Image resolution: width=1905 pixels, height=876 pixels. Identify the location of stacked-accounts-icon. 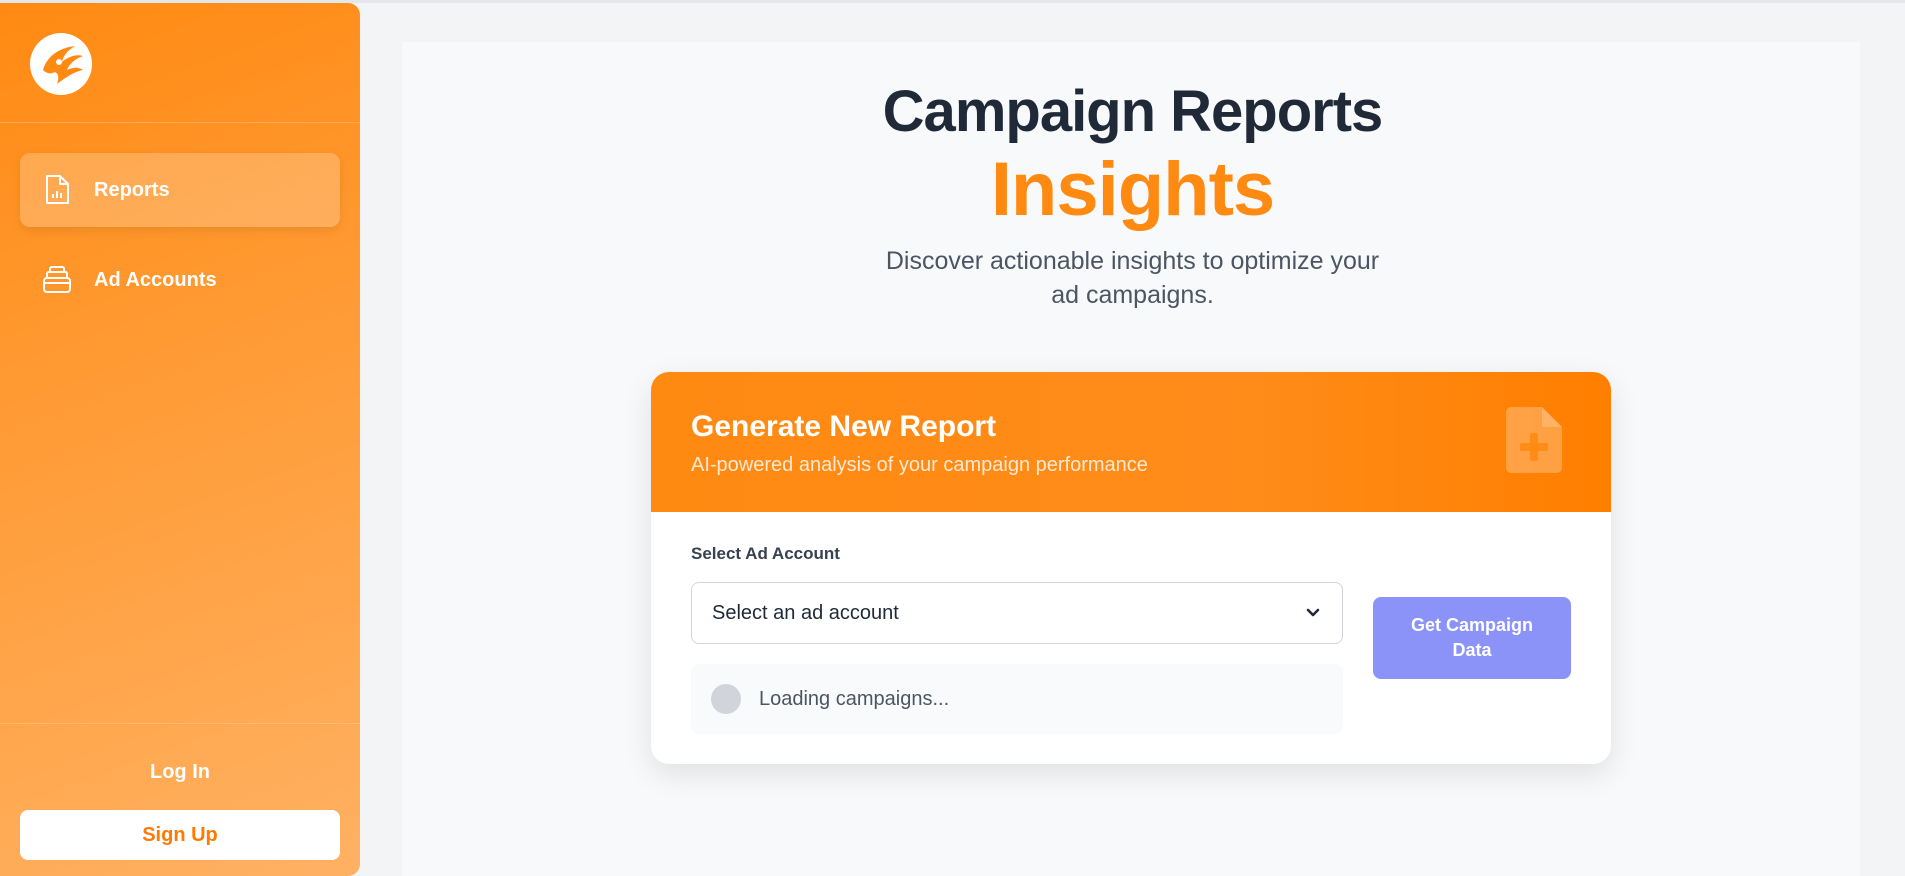
(57, 280).